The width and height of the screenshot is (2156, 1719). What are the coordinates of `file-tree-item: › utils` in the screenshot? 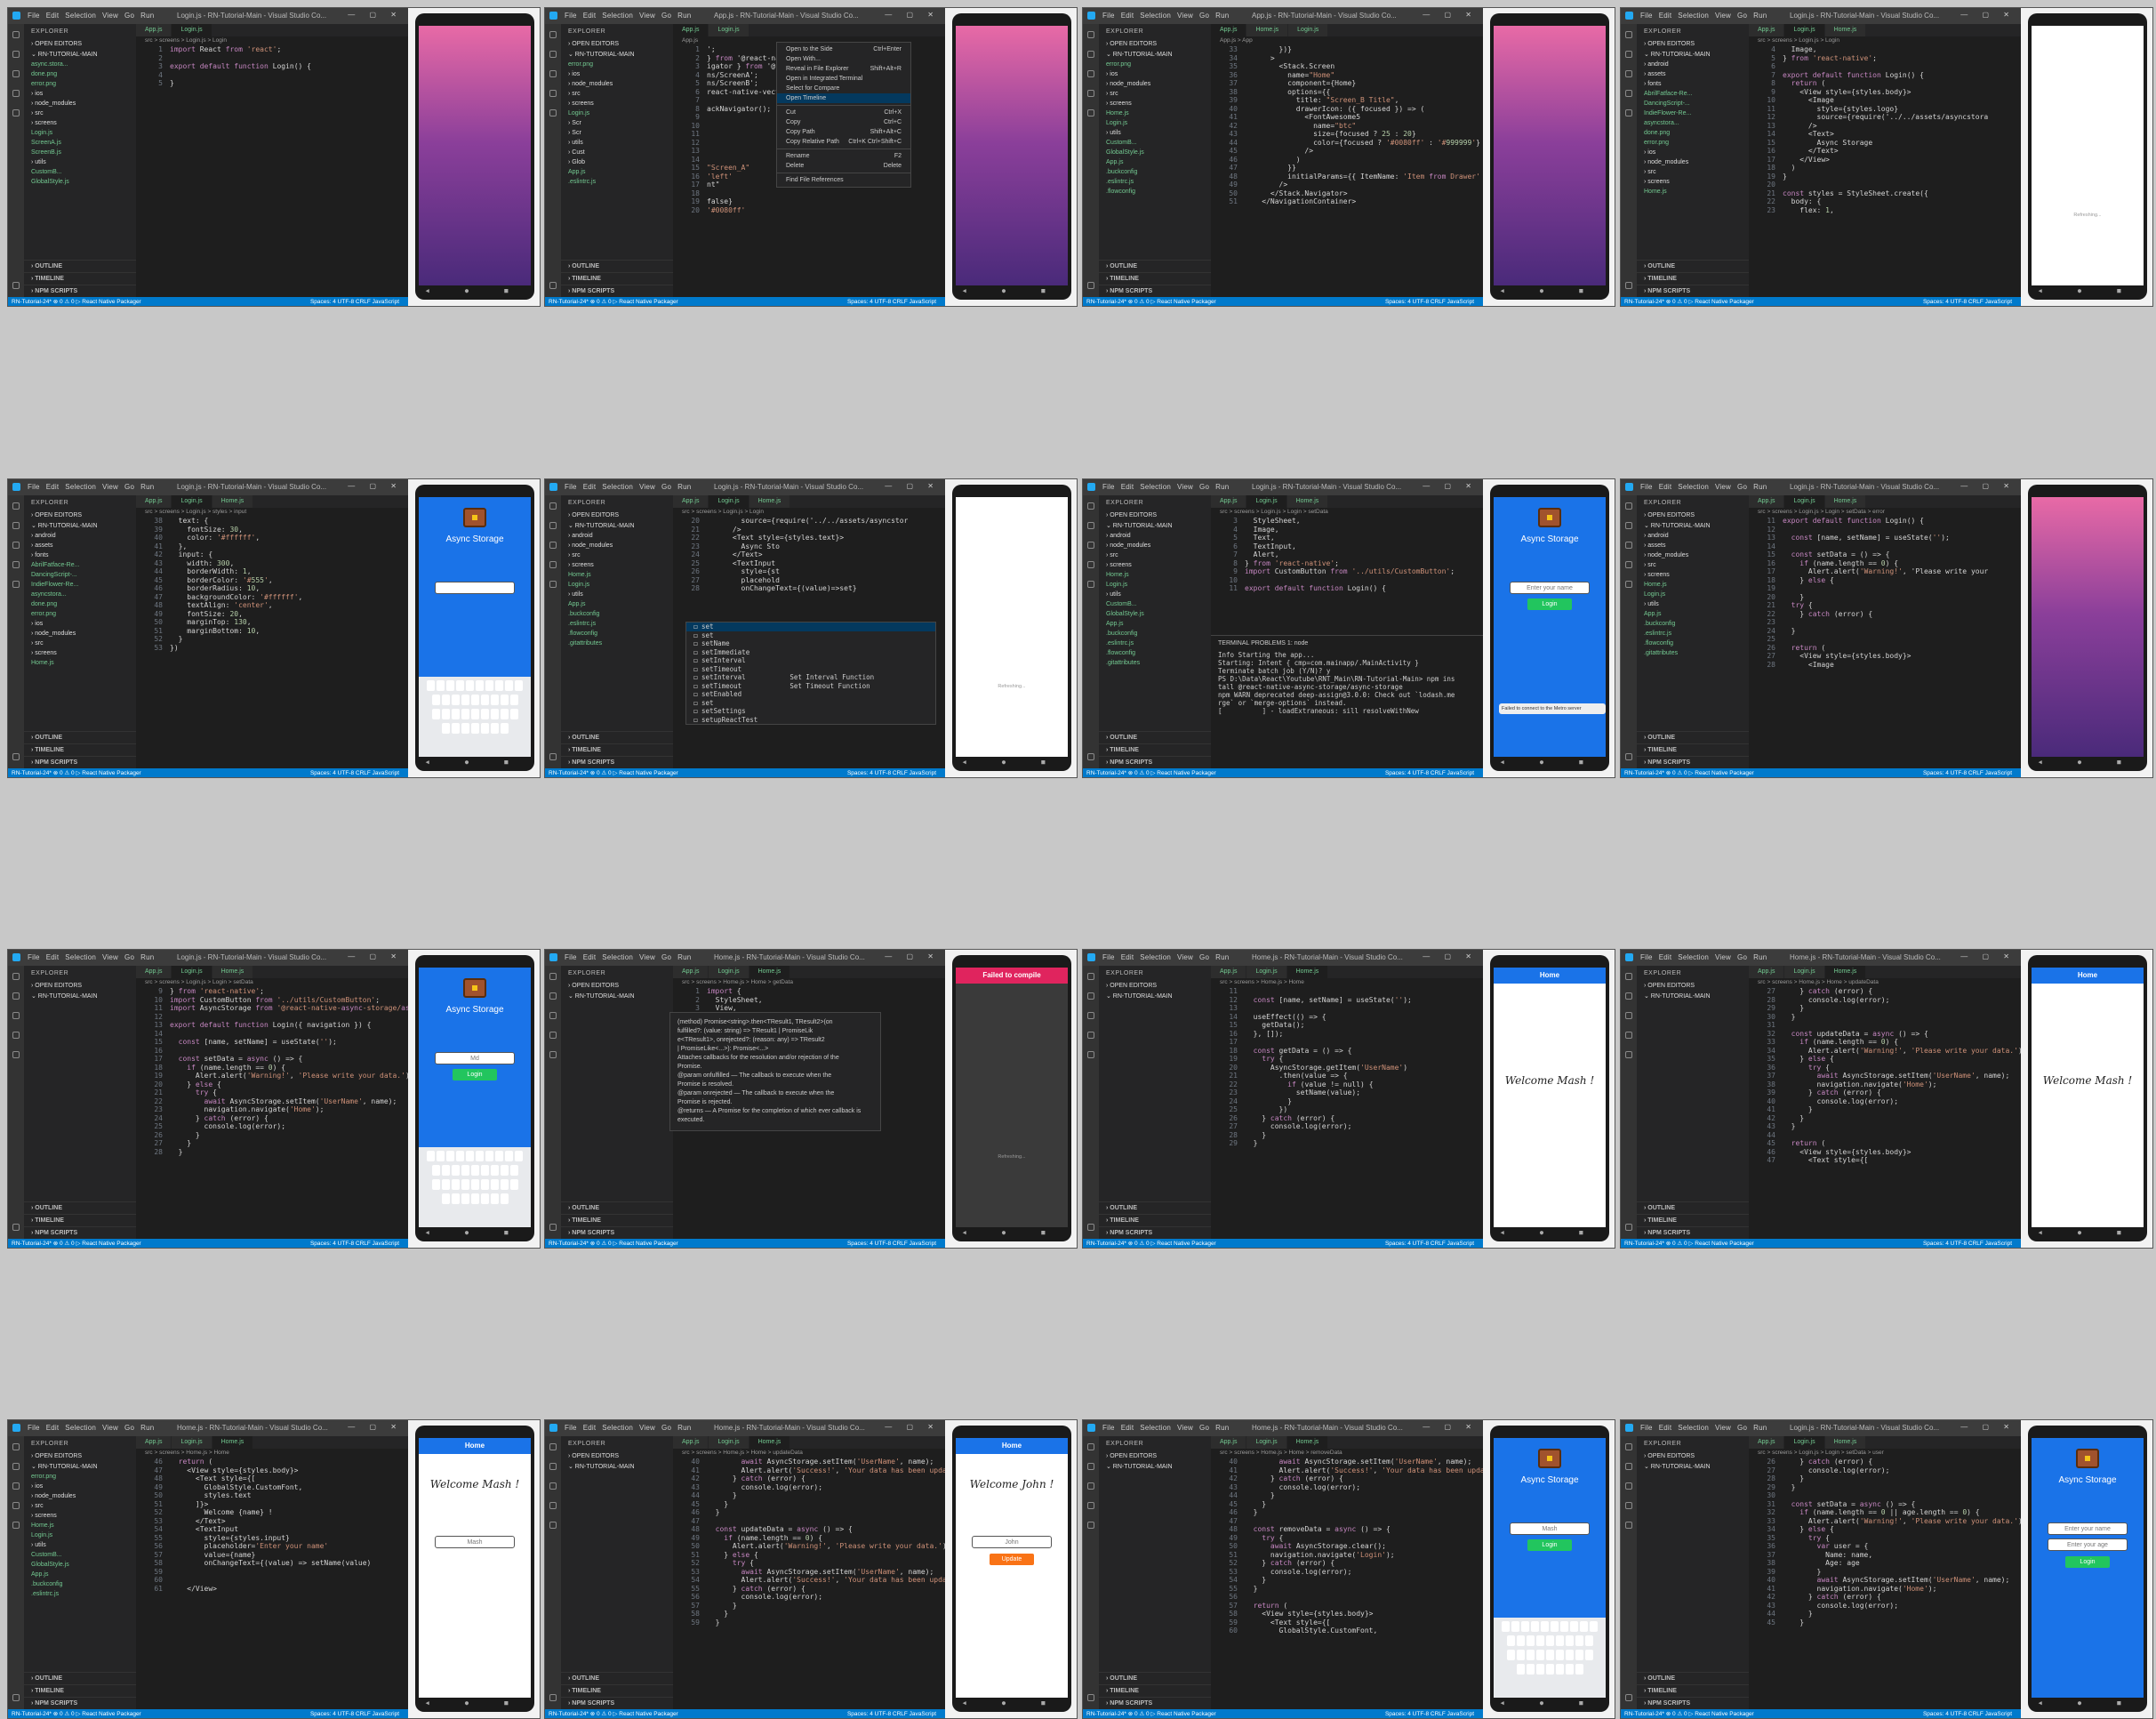 It's located at (1155, 133).